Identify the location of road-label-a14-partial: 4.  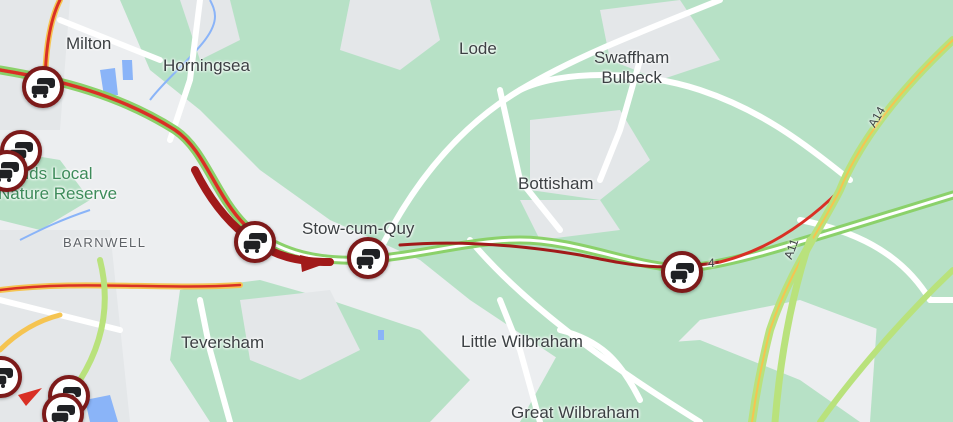
(711, 263).